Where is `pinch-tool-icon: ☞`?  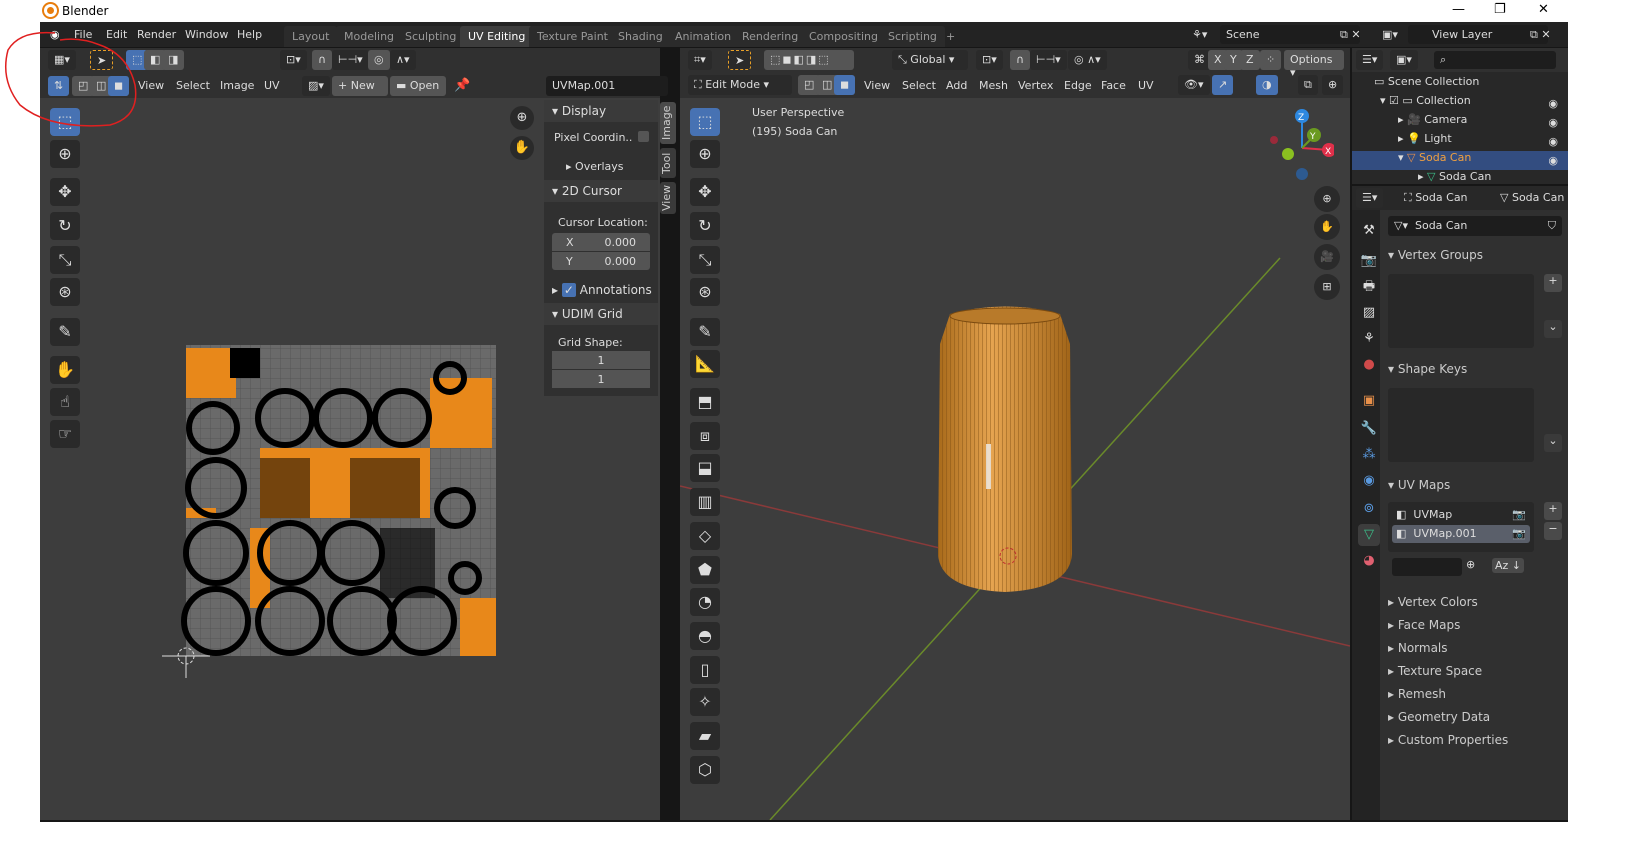 pinch-tool-icon: ☞ is located at coordinates (65, 434).